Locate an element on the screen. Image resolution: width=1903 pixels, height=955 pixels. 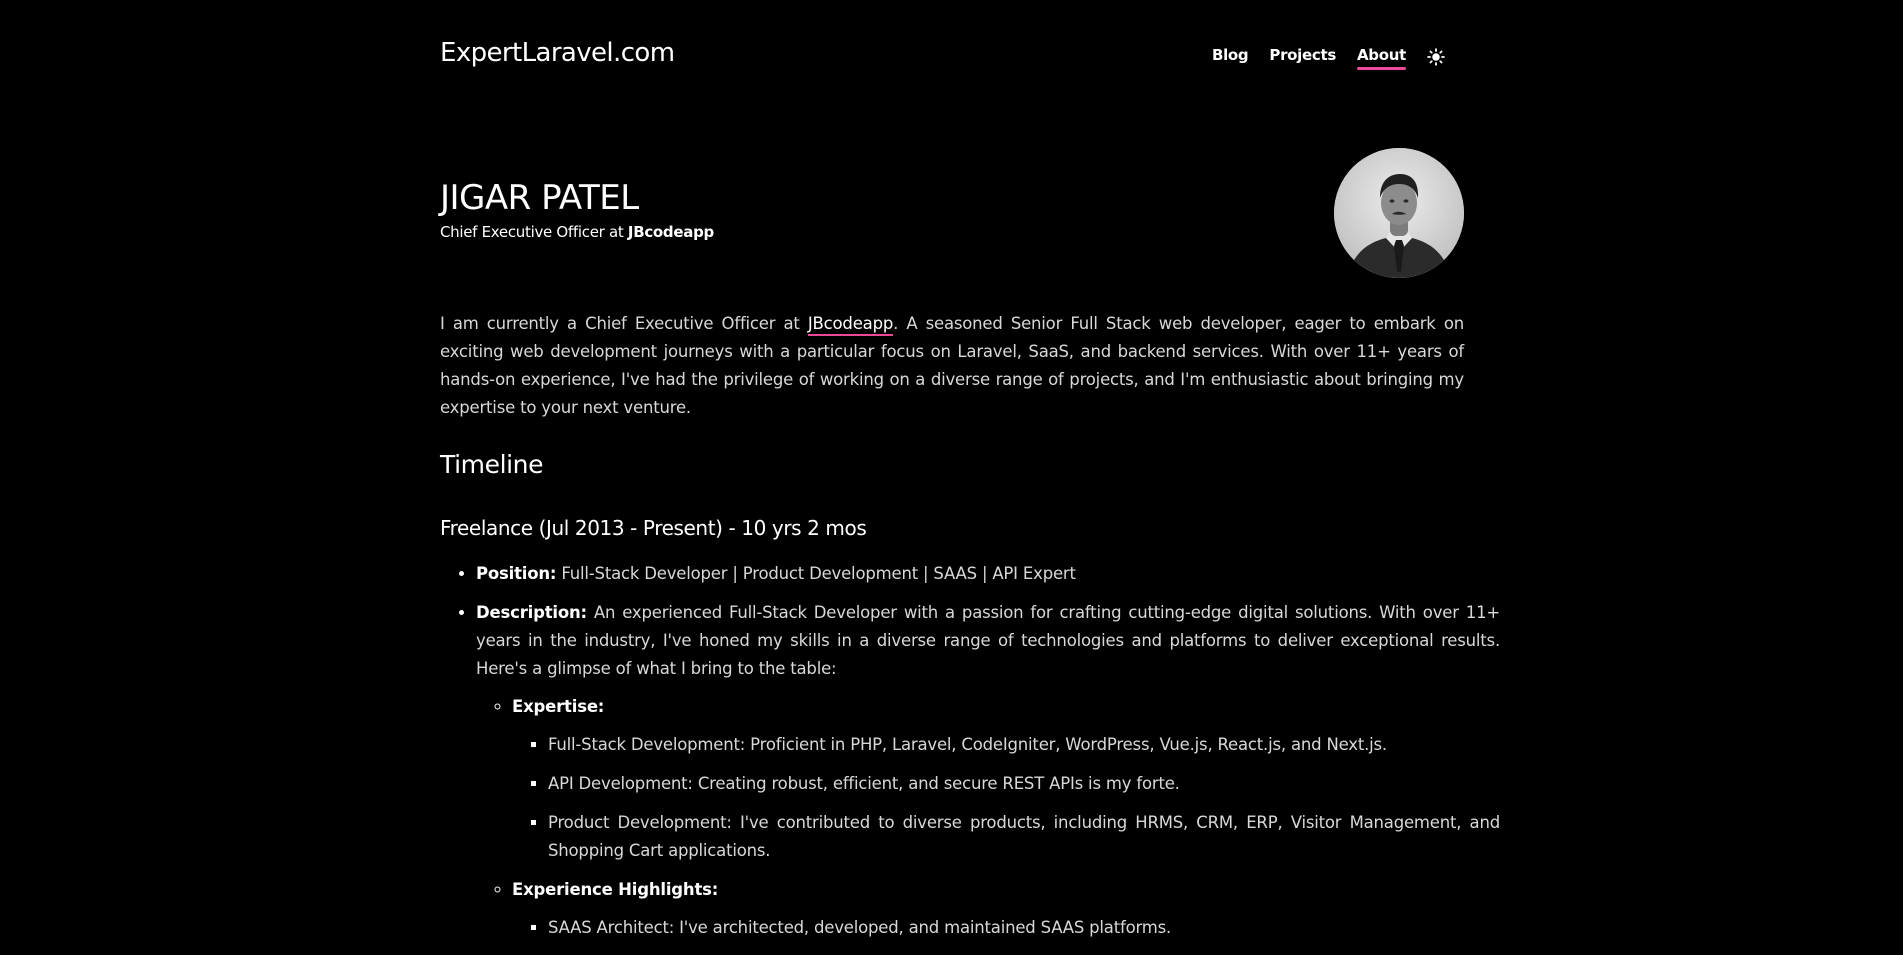
nav-blog-link: Blog is located at coordinates (1230, 57).